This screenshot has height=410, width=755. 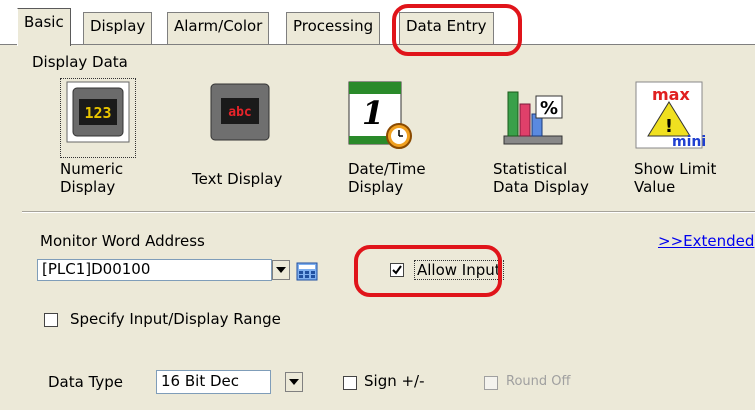 I want to click on specify-range-label: Specify Input/Display Range, so click(x=175, y=319).